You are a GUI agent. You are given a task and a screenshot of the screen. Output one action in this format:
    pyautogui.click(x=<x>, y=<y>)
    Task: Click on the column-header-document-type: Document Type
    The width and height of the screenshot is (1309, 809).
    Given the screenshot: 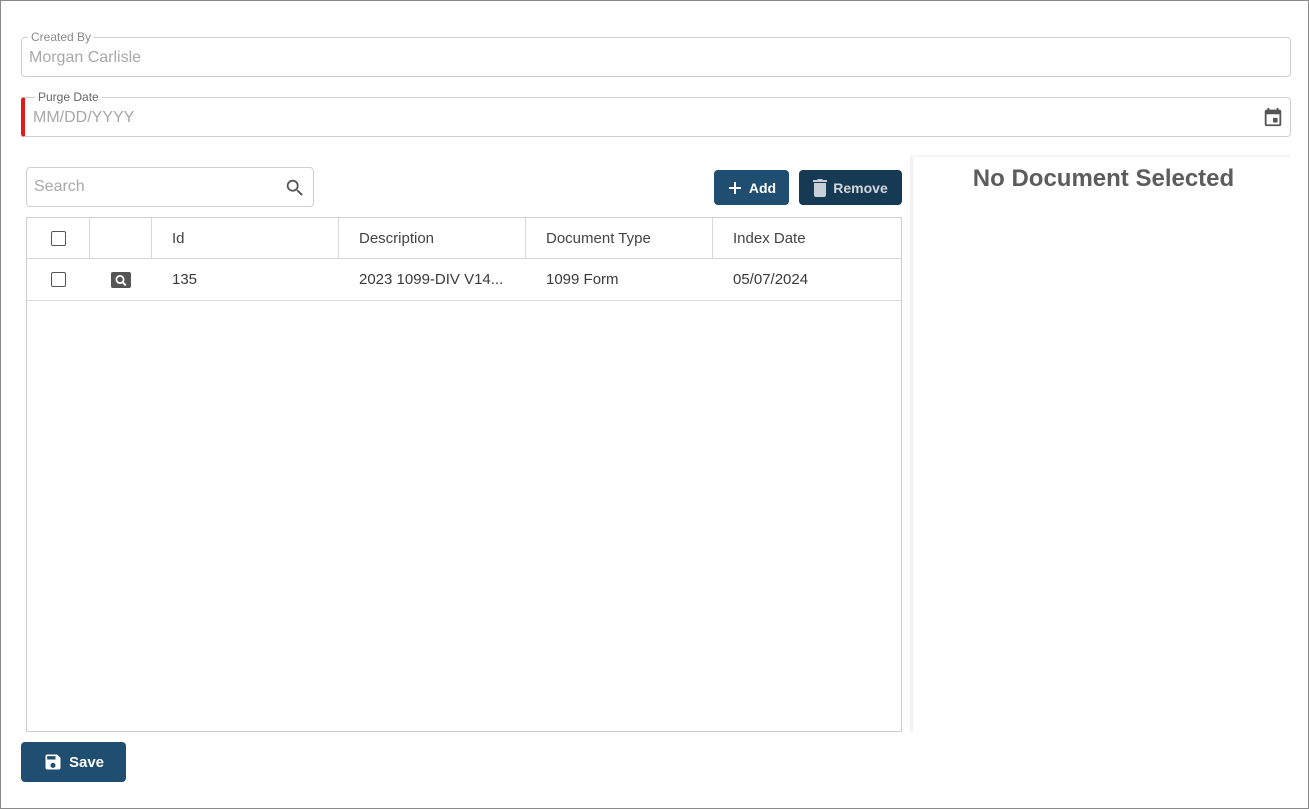 What is the action you would take?
    pyautogui.click(x=619, y=238)
    